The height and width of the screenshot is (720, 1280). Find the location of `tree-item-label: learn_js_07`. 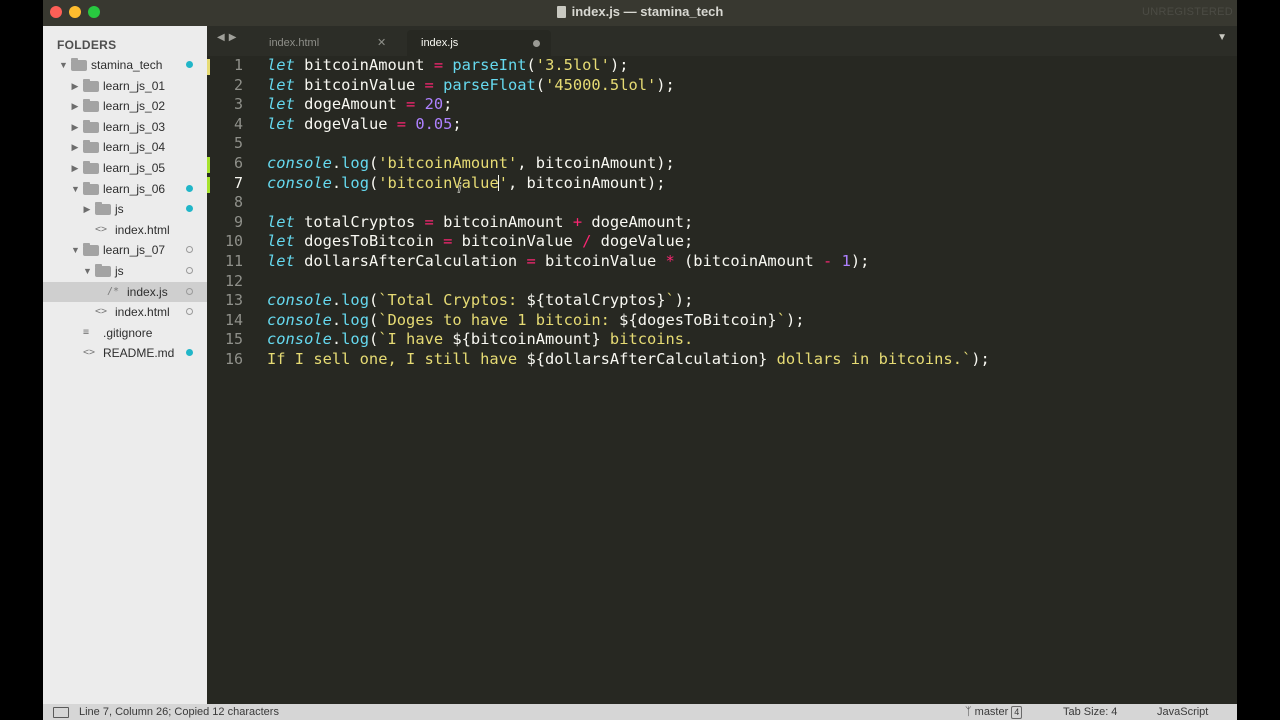

tree-item-label: learn_js_07 is located at coordinates (134, 250).